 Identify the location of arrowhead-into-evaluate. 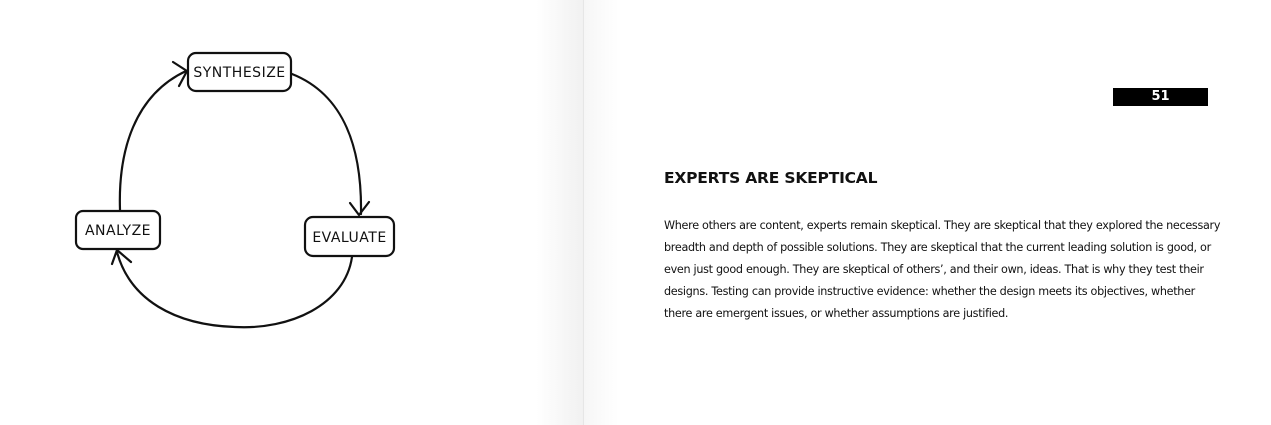
(359, 208).